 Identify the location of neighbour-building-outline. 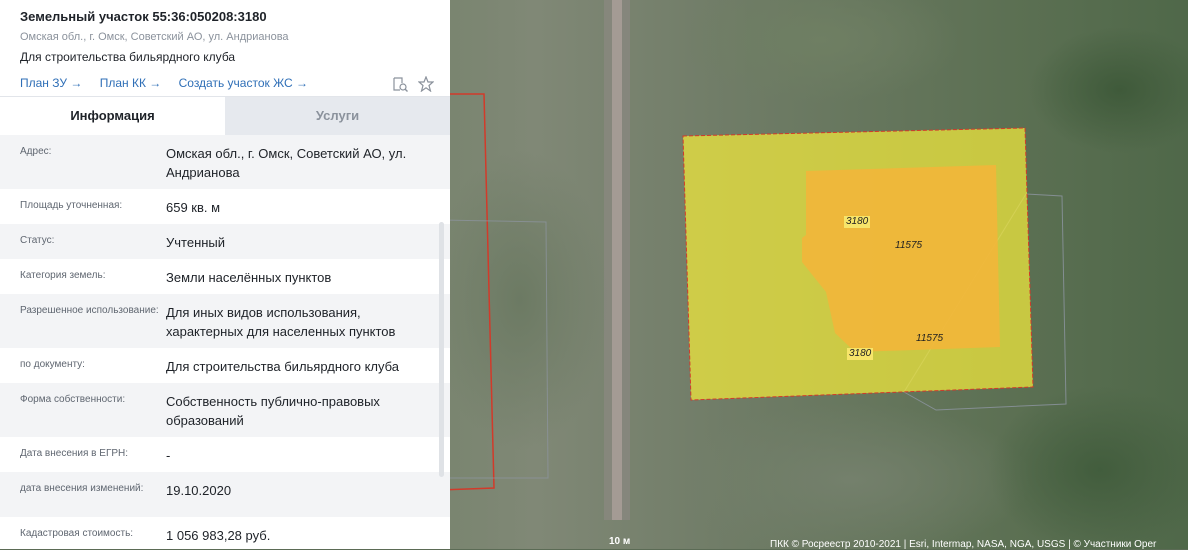
(494, 349).